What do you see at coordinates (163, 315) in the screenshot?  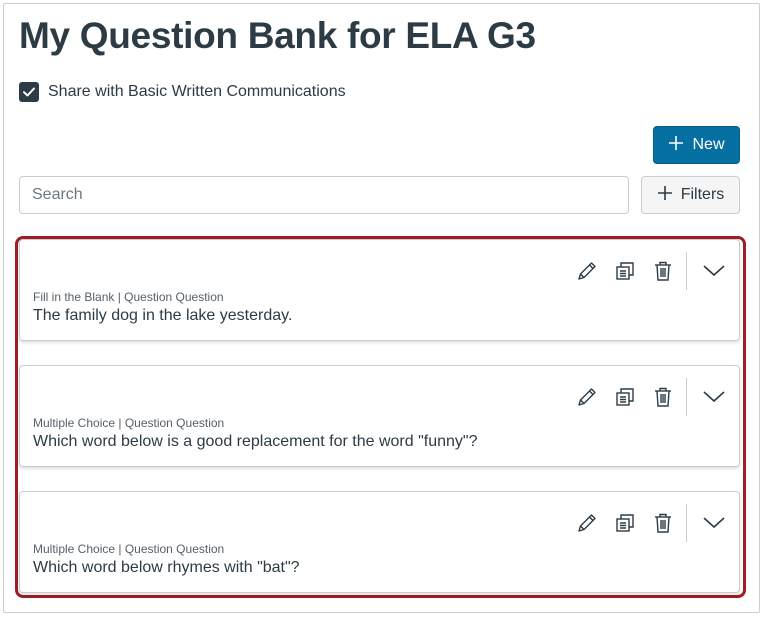 I see `question-text: The family dog in the lake yesterday.` at bounding box center [163, 315].